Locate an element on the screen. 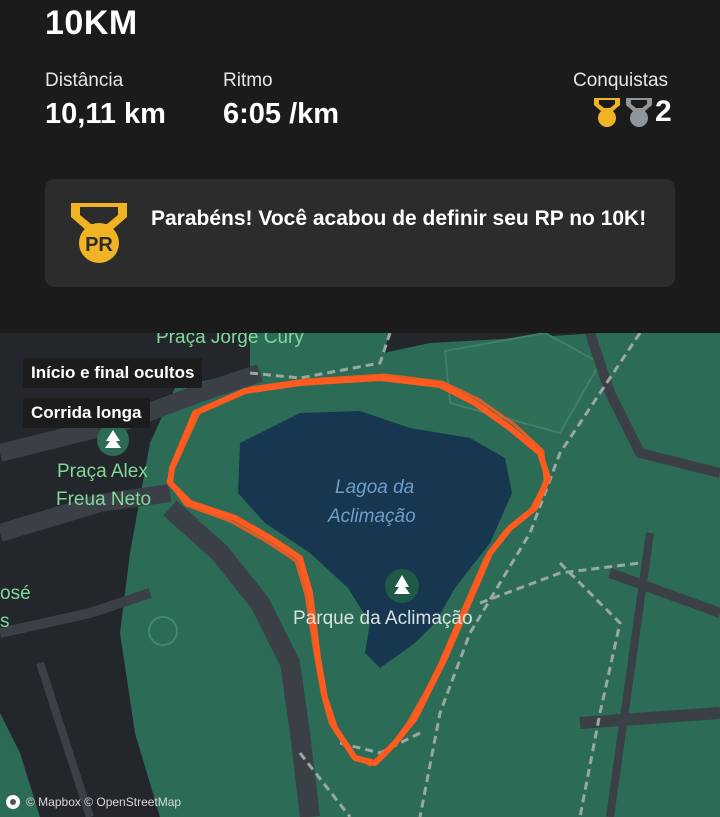 This screenshot has height=817, width=720. achievements-icons is located at coordinates (623, 112).